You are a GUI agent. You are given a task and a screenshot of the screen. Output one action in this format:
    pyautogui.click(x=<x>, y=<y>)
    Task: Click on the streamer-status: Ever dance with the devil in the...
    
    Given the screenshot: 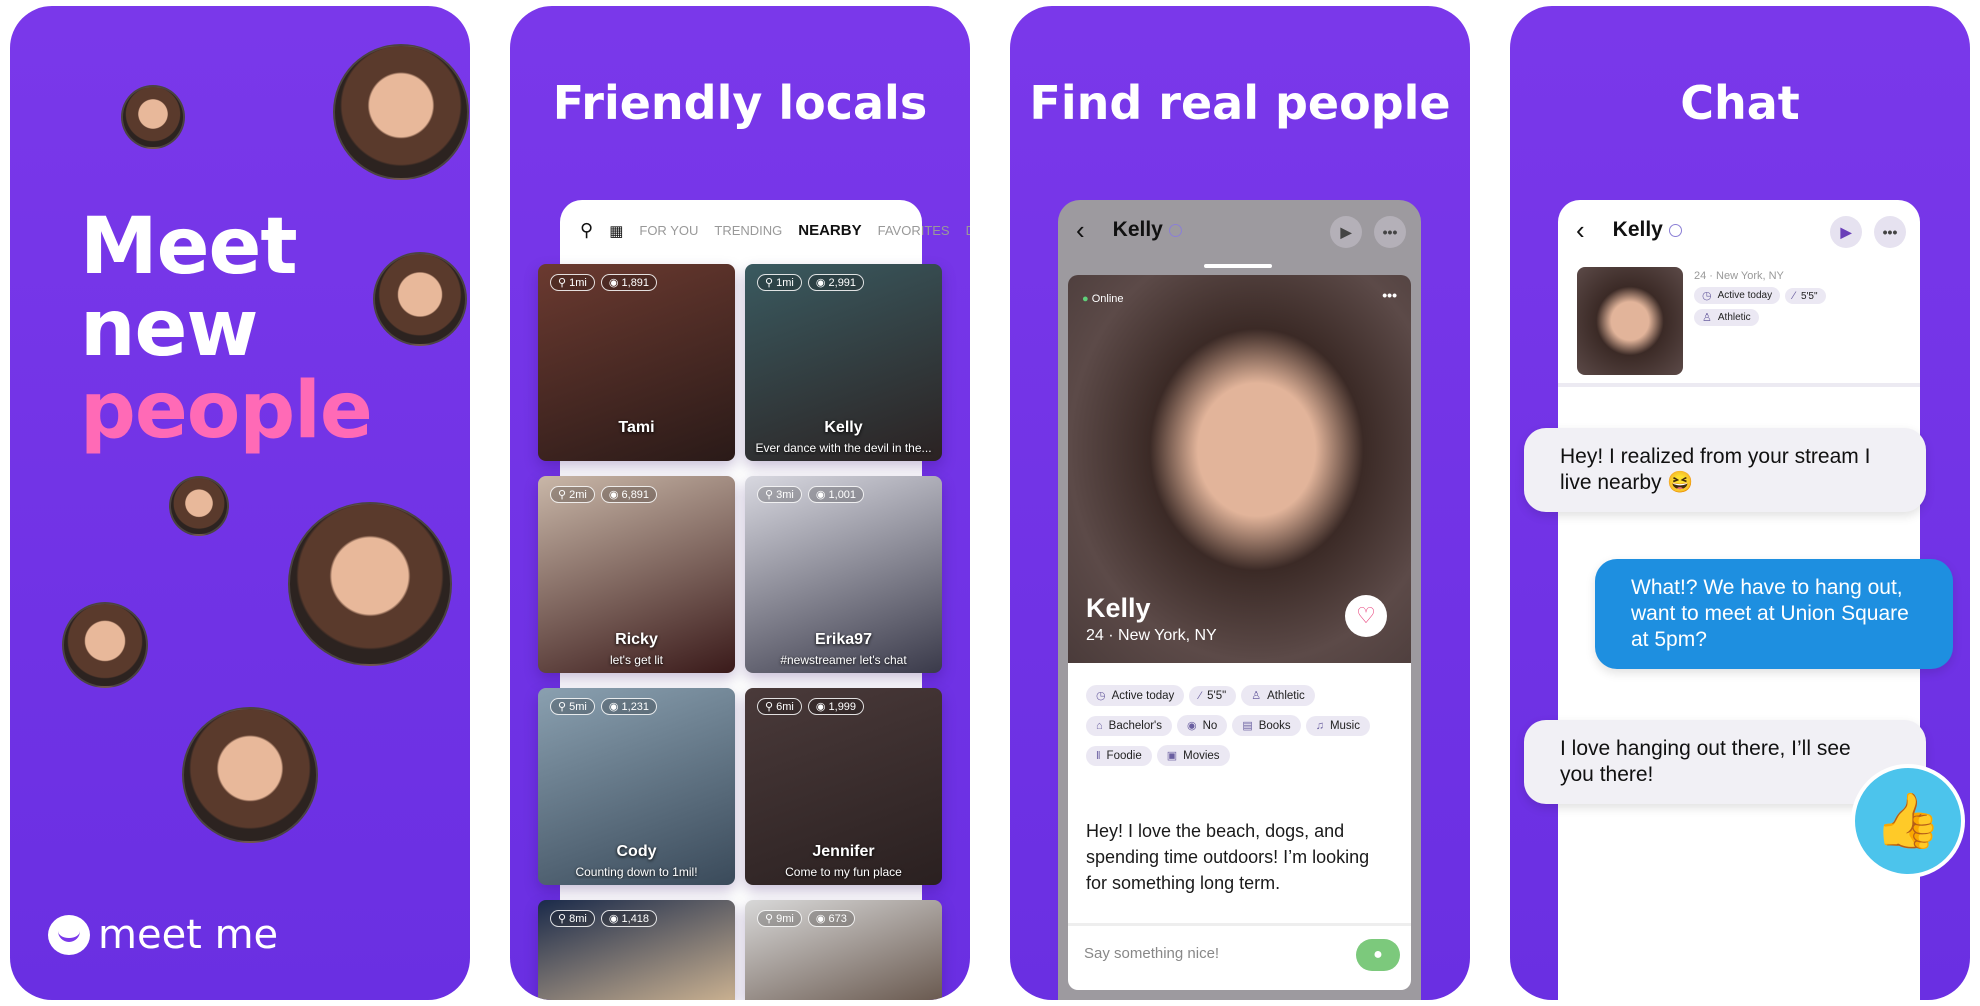 What is the action you would take?
    pyautogui.click(x=843, y=448)
    